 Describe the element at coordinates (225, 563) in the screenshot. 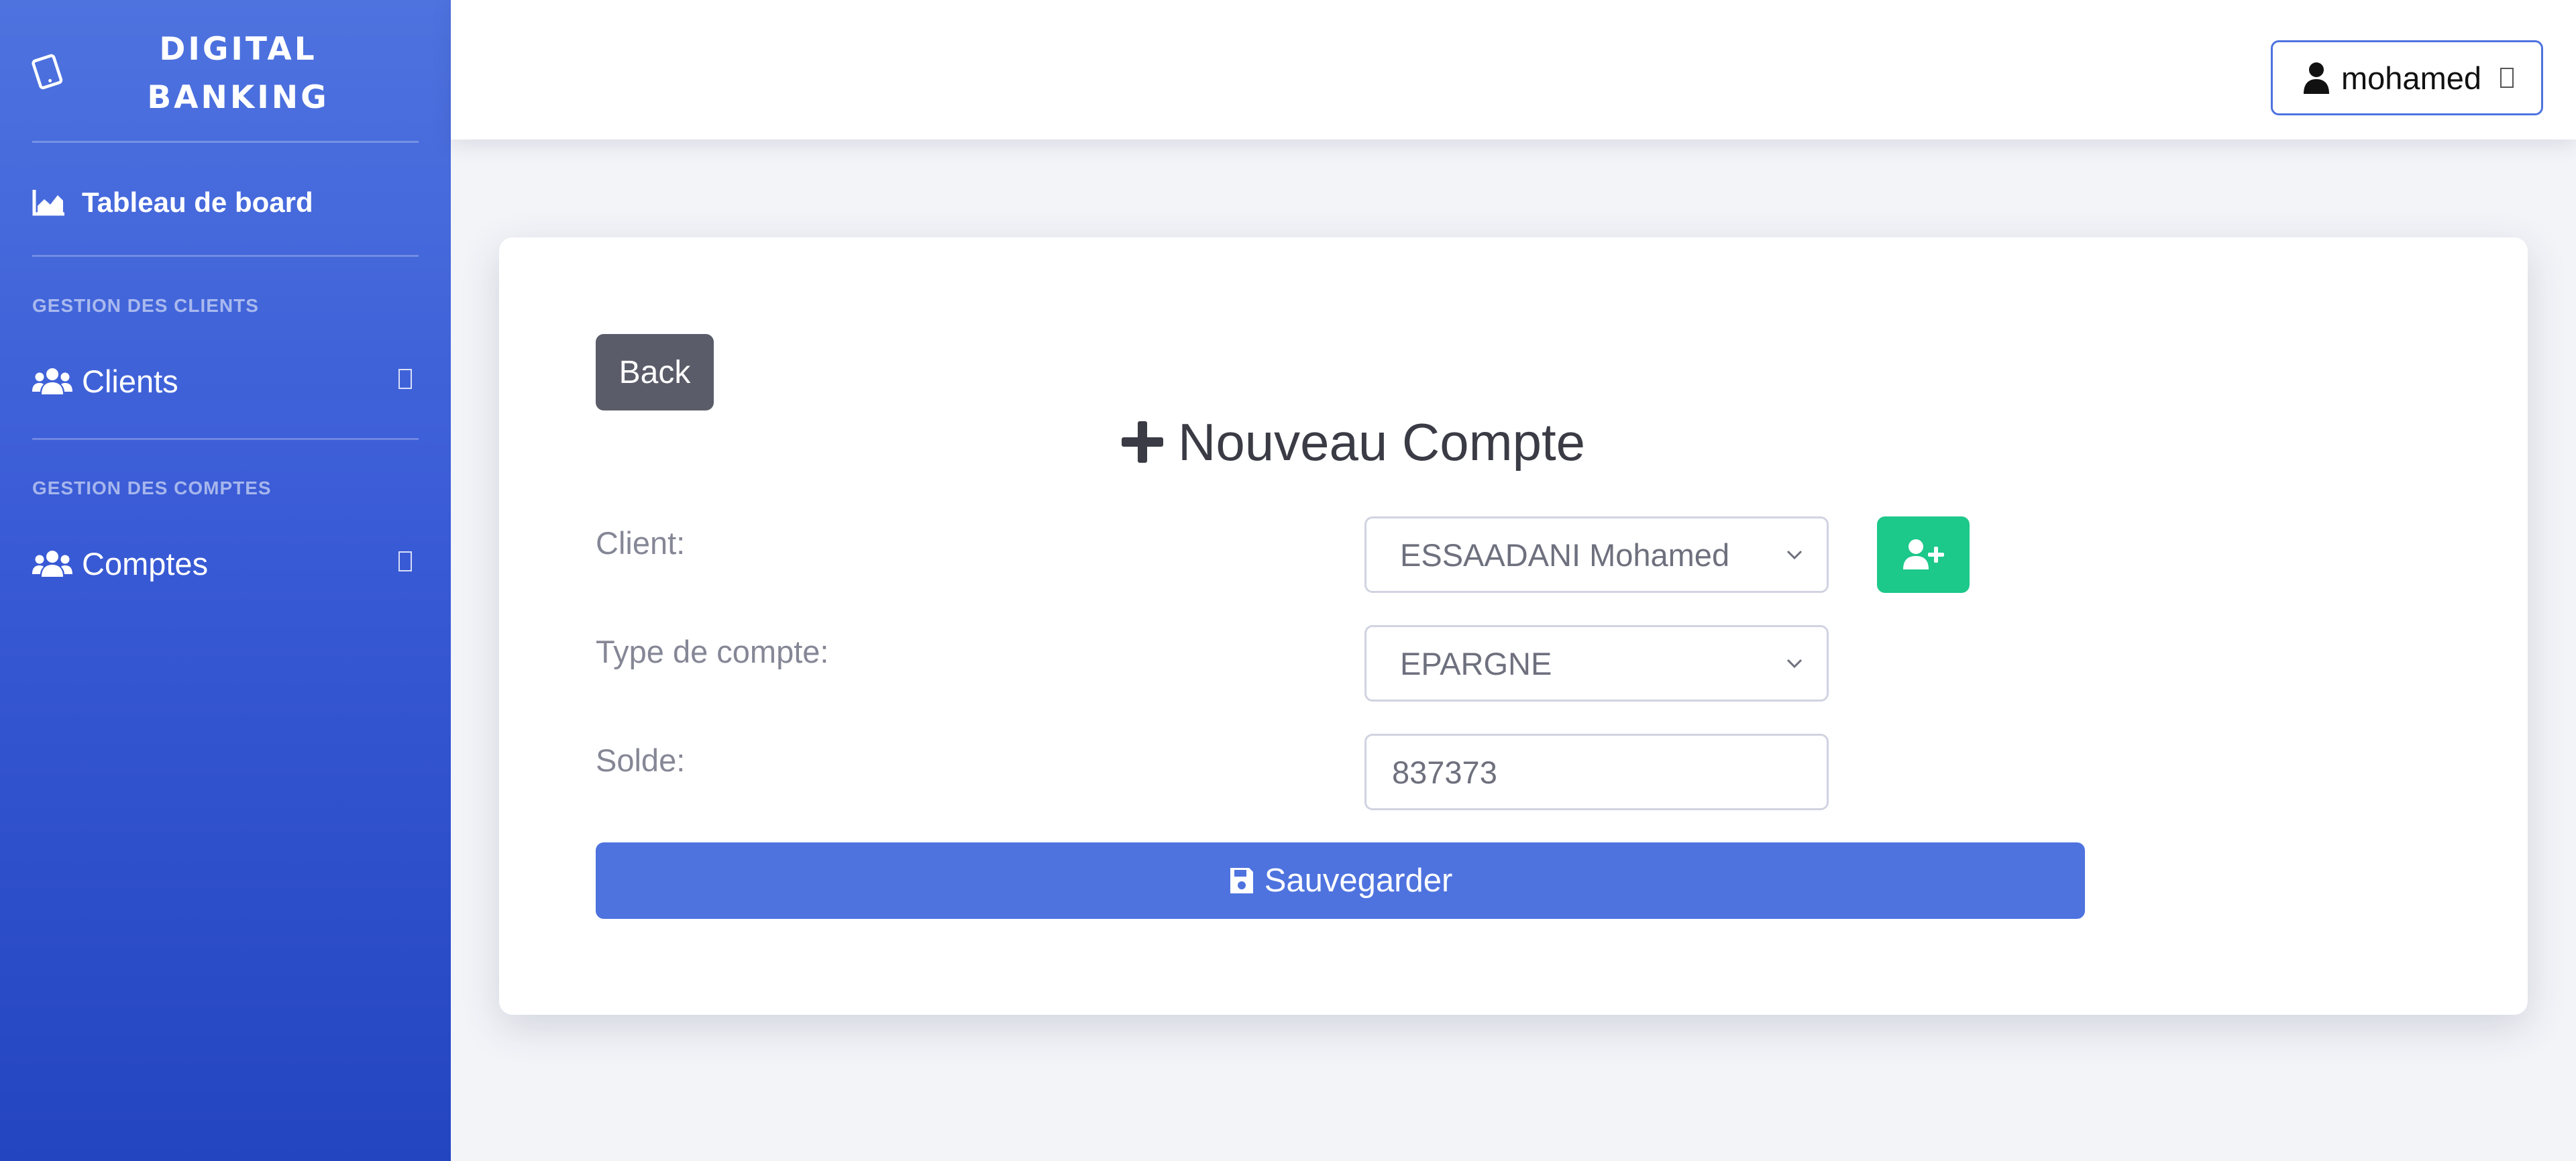

I see `sidebar-item-comptes: Comptes` at that location.